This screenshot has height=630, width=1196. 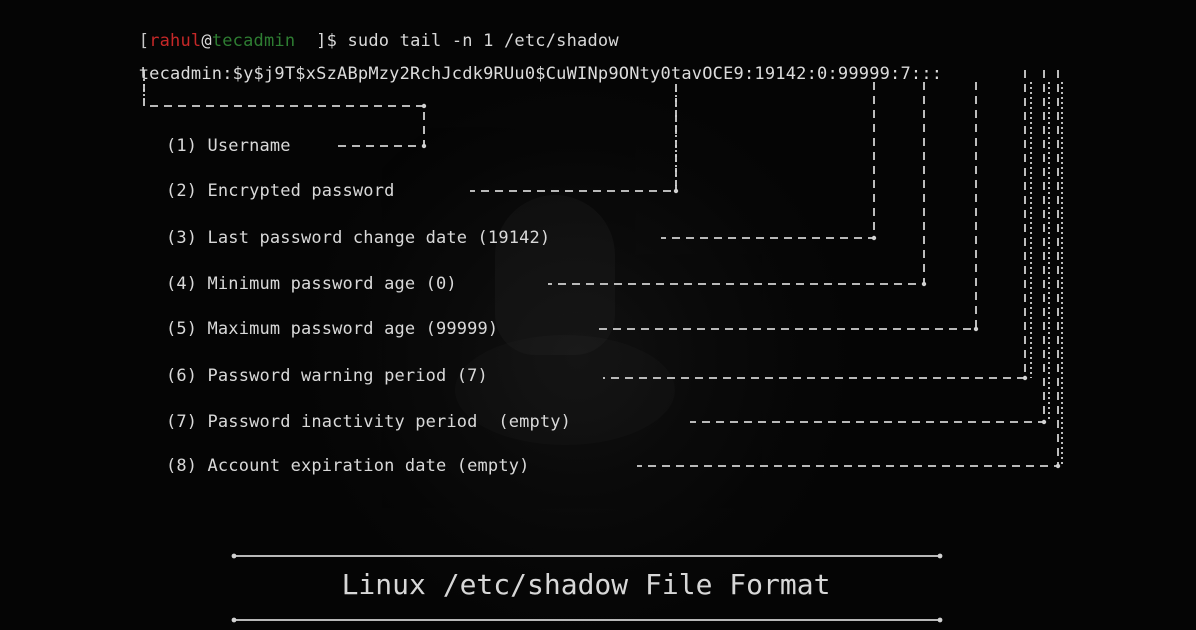 What do you see at coordinates (311, 284) in the screenshot?
I see `field-minimum-age-label: (4) Minimum password age (0)` at bounding box center [311, 284].